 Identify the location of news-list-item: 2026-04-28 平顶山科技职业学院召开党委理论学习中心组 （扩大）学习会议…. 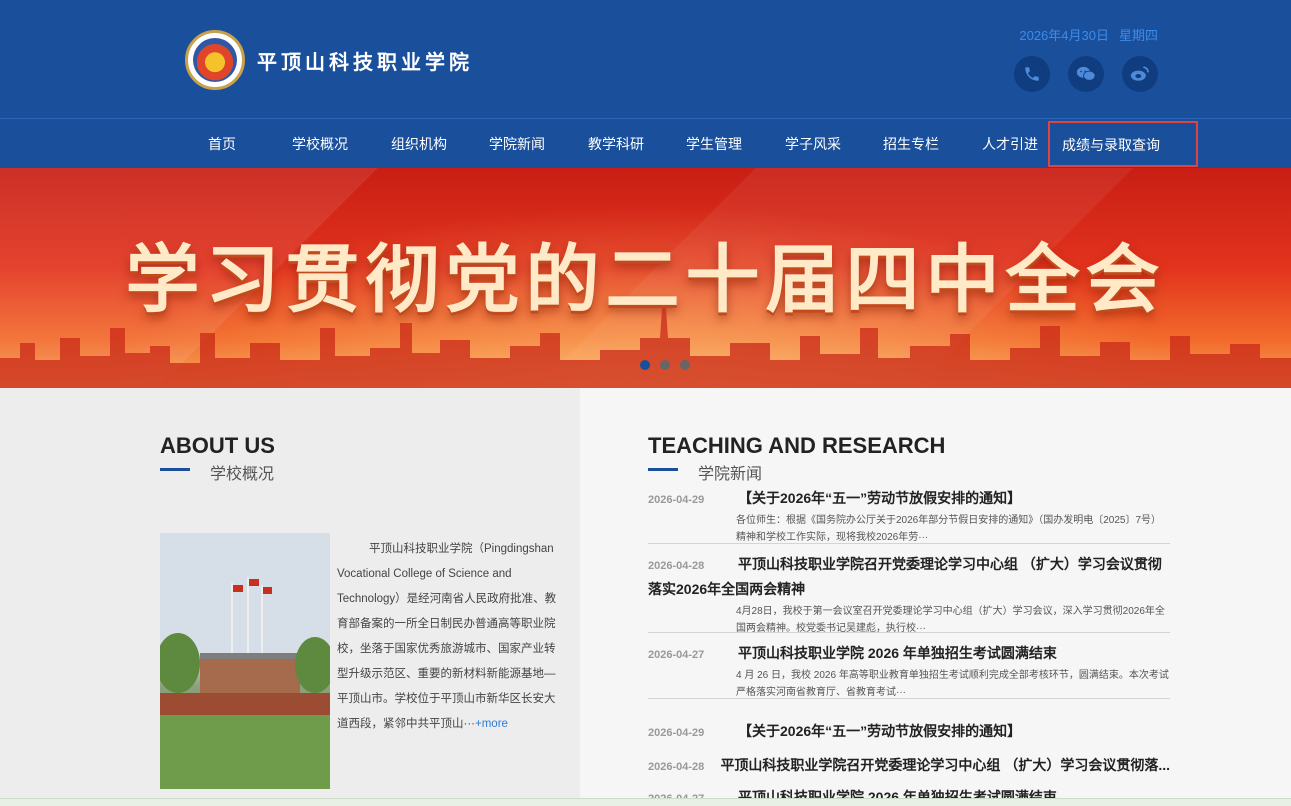
(909, 765).